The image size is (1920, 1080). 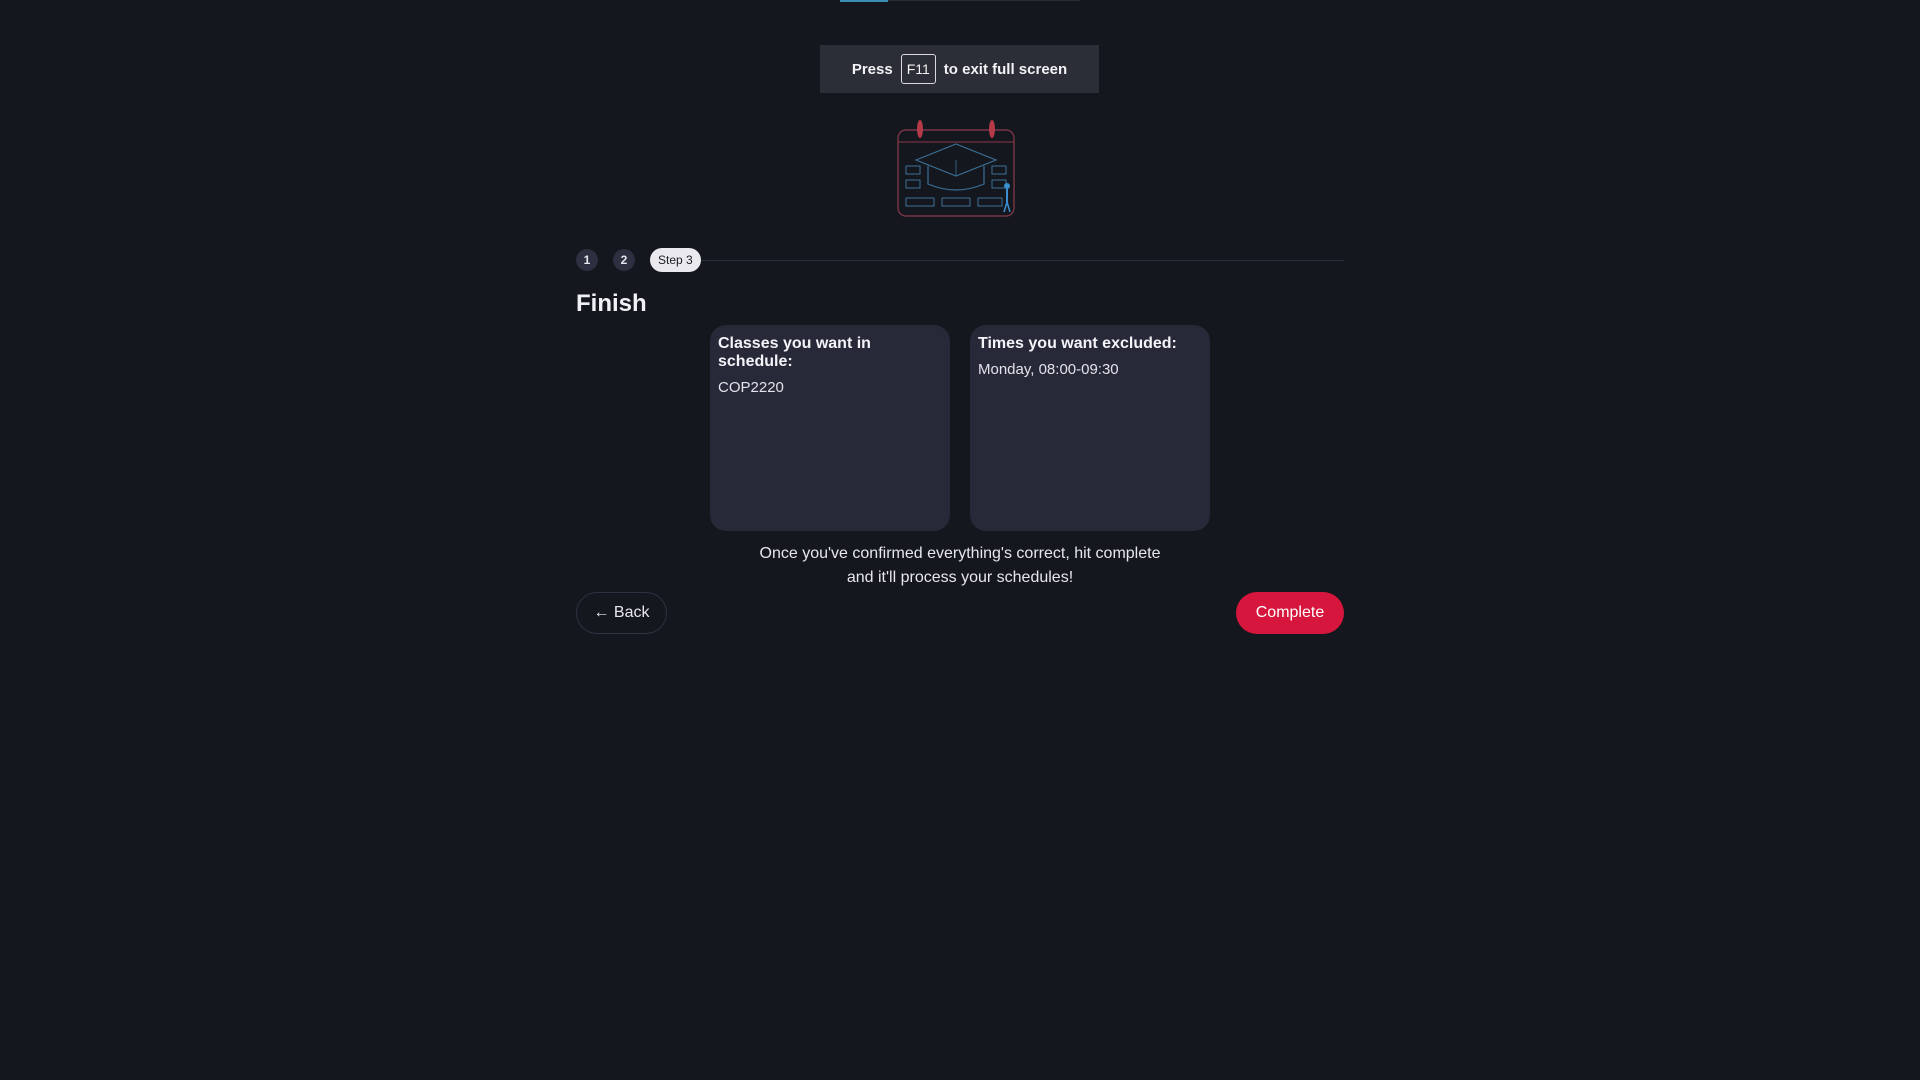 I want to click on complete-button: Complete, so click(x=1290, y=613).